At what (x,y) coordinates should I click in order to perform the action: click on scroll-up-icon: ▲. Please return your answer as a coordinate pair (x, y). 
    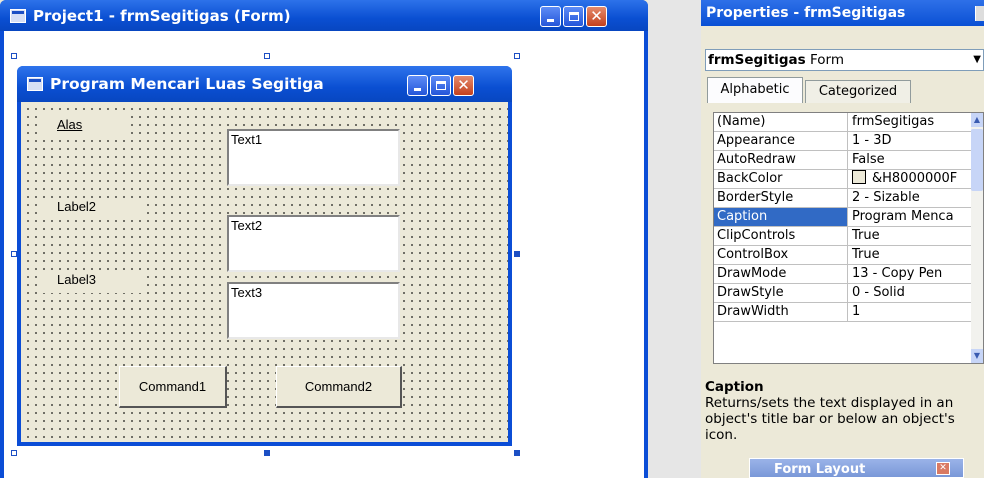
    Looking at the image, I should click on (977, 120).